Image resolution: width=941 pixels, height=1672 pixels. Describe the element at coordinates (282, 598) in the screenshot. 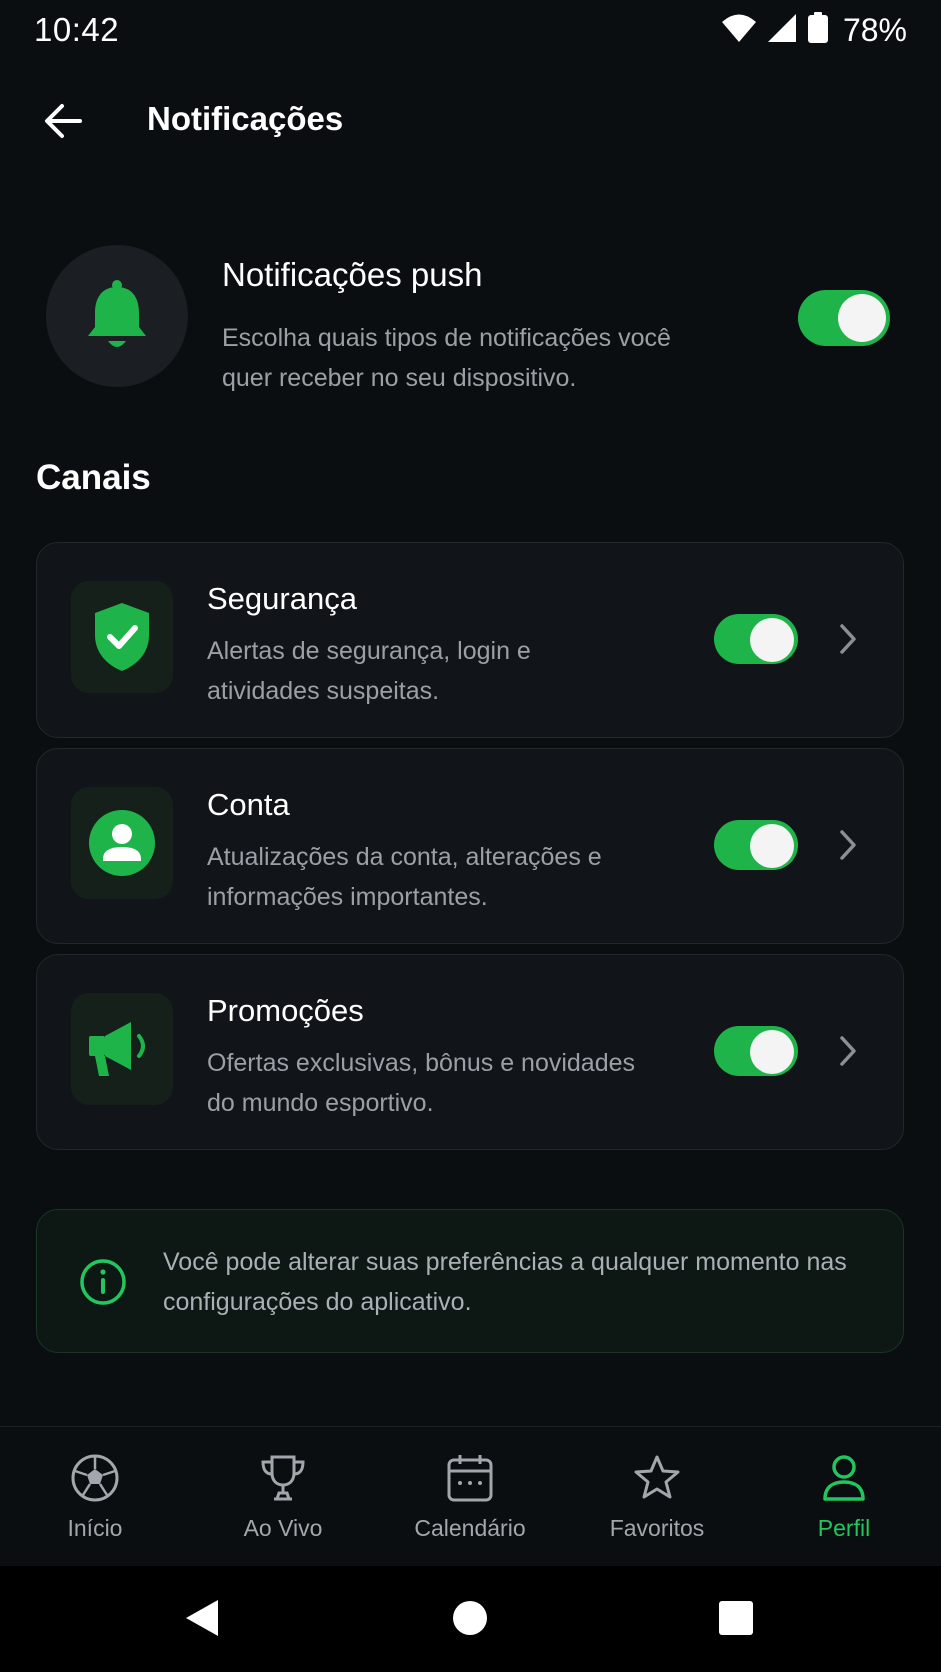

I see `channel-title: Segurança` at that location.